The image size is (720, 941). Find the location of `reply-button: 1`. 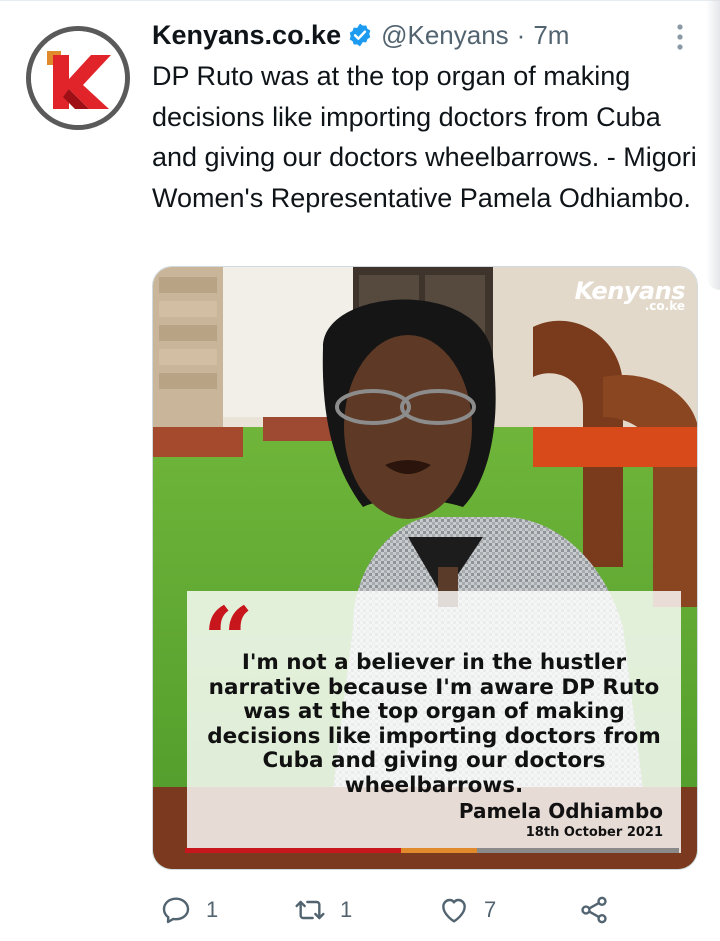

reply-button: 1 is located at coordinates (189, 910).